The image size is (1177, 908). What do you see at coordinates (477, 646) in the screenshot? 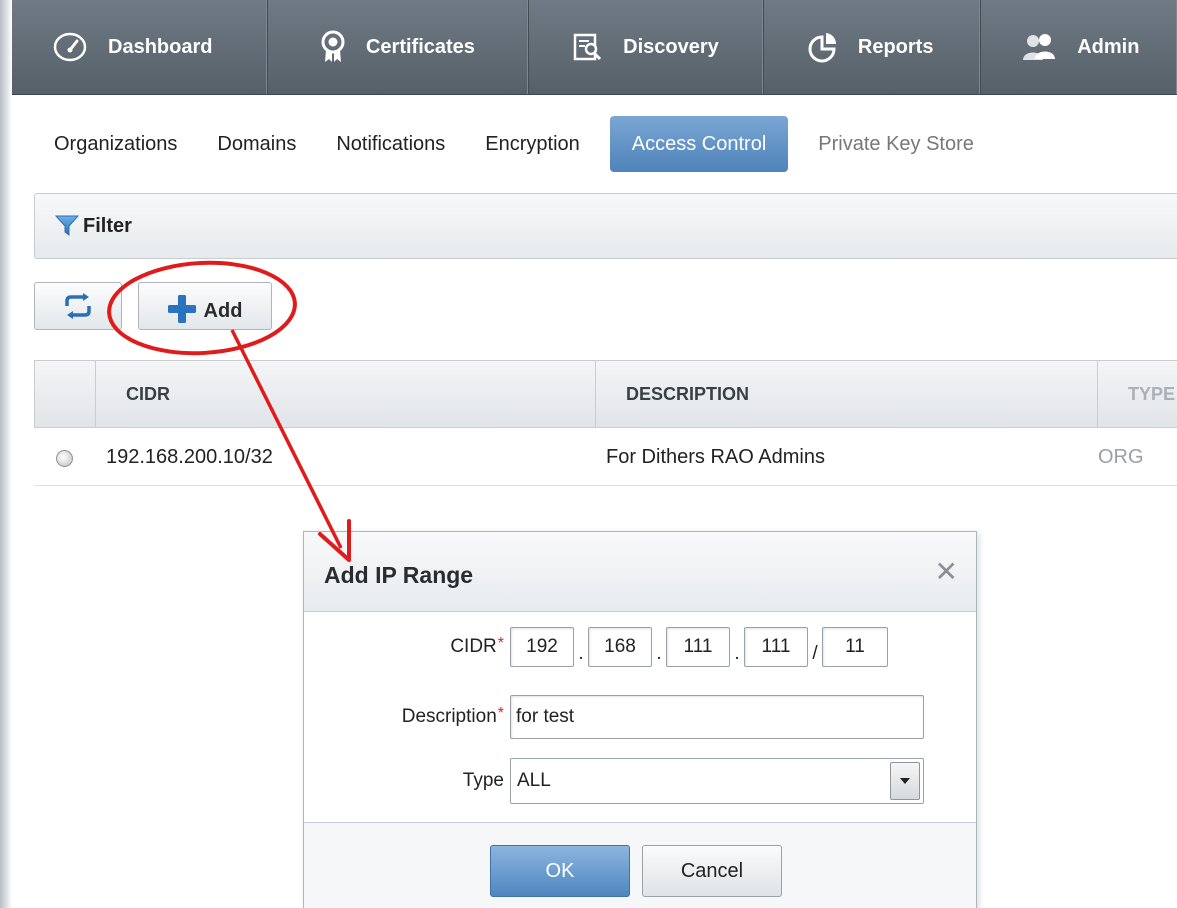
I see `cidr-label: CIDR*` at bounding box center [477, 646].